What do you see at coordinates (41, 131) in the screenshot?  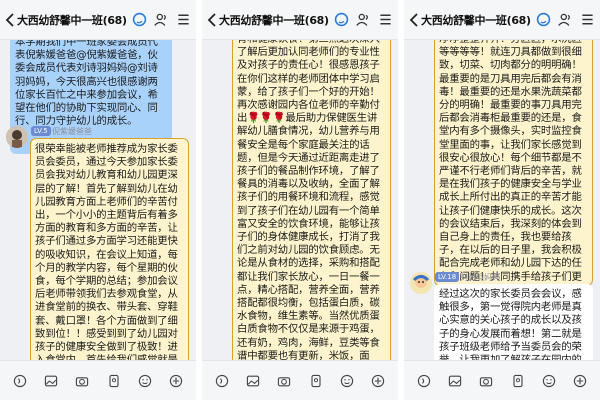 I see `sender-level-badge: LV.5` at bounding box center [41, 131].